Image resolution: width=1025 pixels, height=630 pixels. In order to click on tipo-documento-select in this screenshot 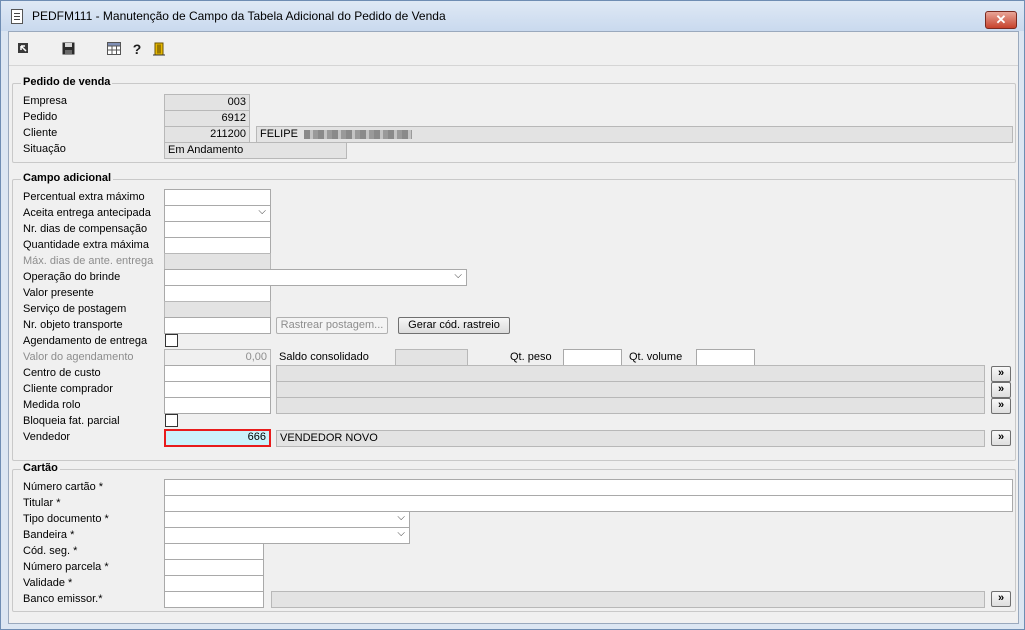, I will do `click(287, 519)`.